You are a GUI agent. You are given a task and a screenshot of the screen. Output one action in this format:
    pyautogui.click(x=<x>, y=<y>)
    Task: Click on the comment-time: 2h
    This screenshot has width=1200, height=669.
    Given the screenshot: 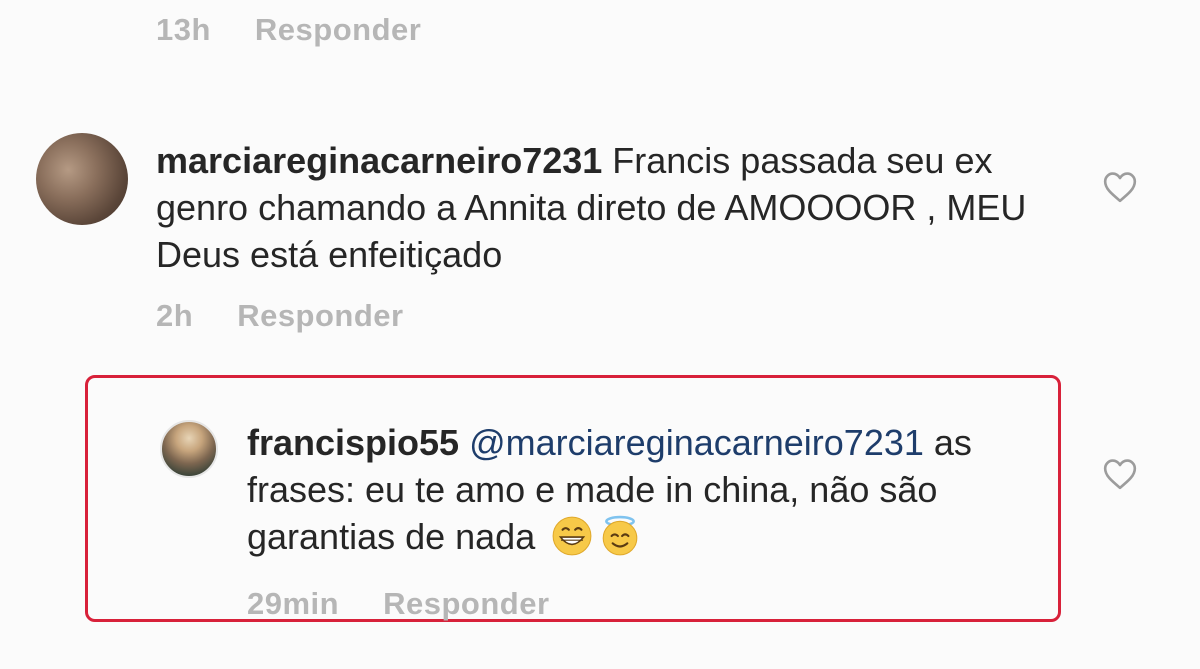 What is the action you would take?
    pyautogui.click(x=175, y=315)
    